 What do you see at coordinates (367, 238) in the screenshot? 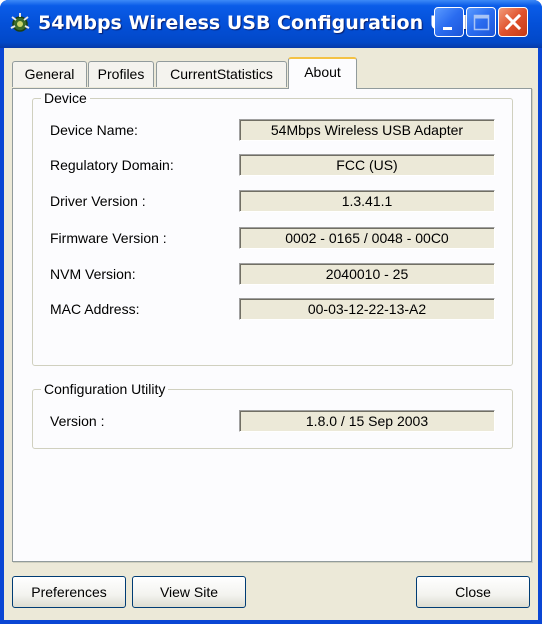
I see `firmware-version-value: 0002 - 0165 / 0048 - 00C0` at bounding box center [367, 238].